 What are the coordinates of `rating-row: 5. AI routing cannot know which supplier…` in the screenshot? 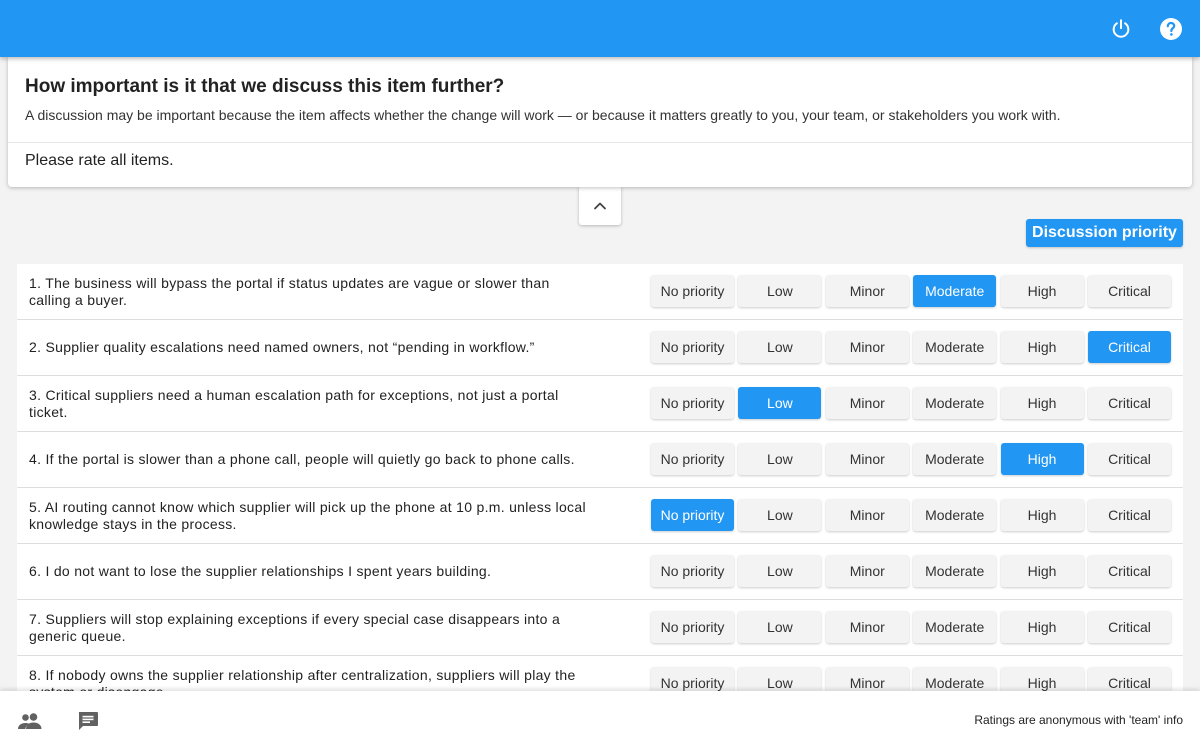 It's located at (600, 515).